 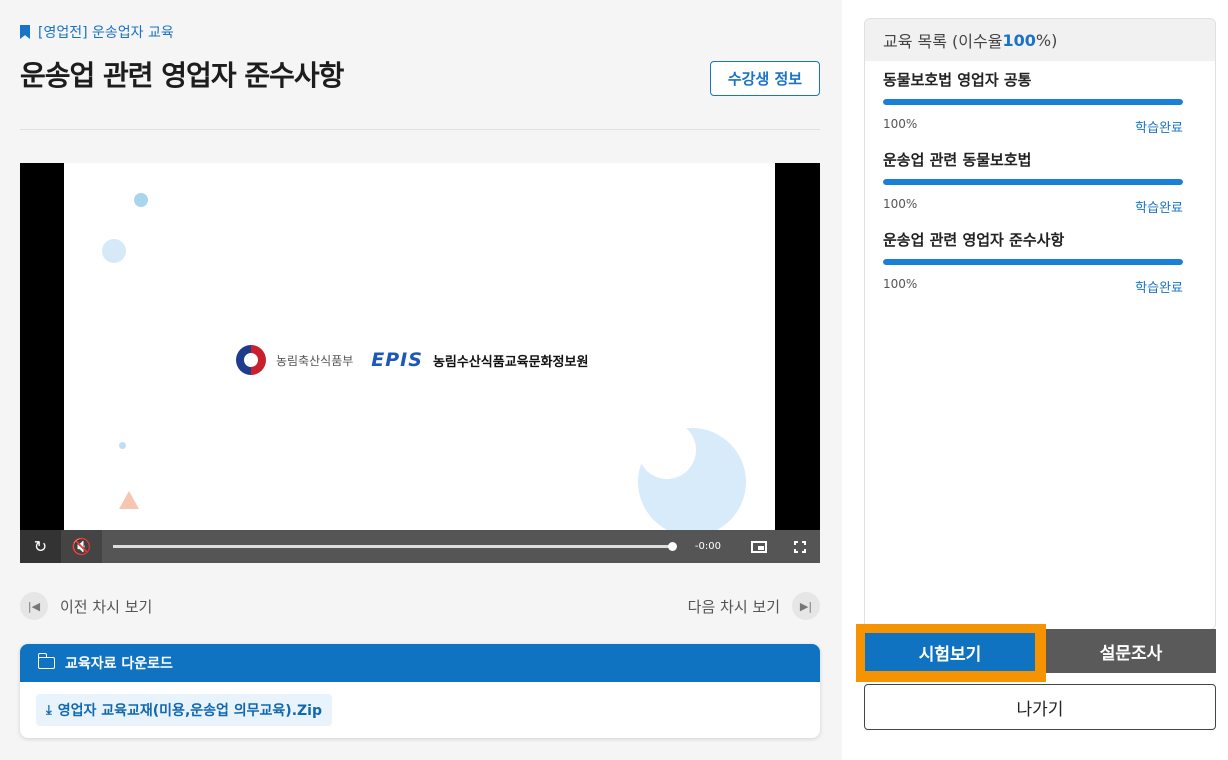 What do you see at coordinates (672, 546) in the screenshot?
I see `progress-knob` at bounding box center [672, 546].